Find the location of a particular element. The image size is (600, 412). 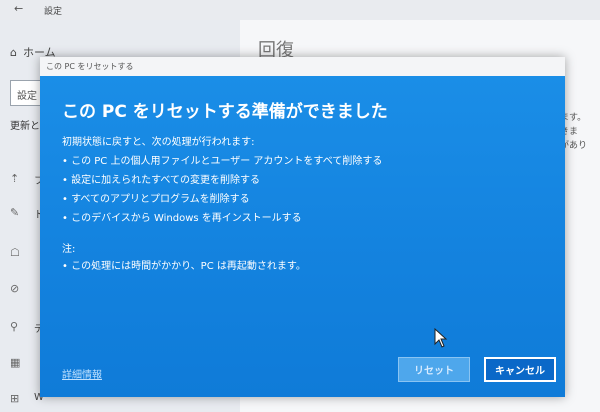

note-label: 注: is located at coordinates (69, 249).